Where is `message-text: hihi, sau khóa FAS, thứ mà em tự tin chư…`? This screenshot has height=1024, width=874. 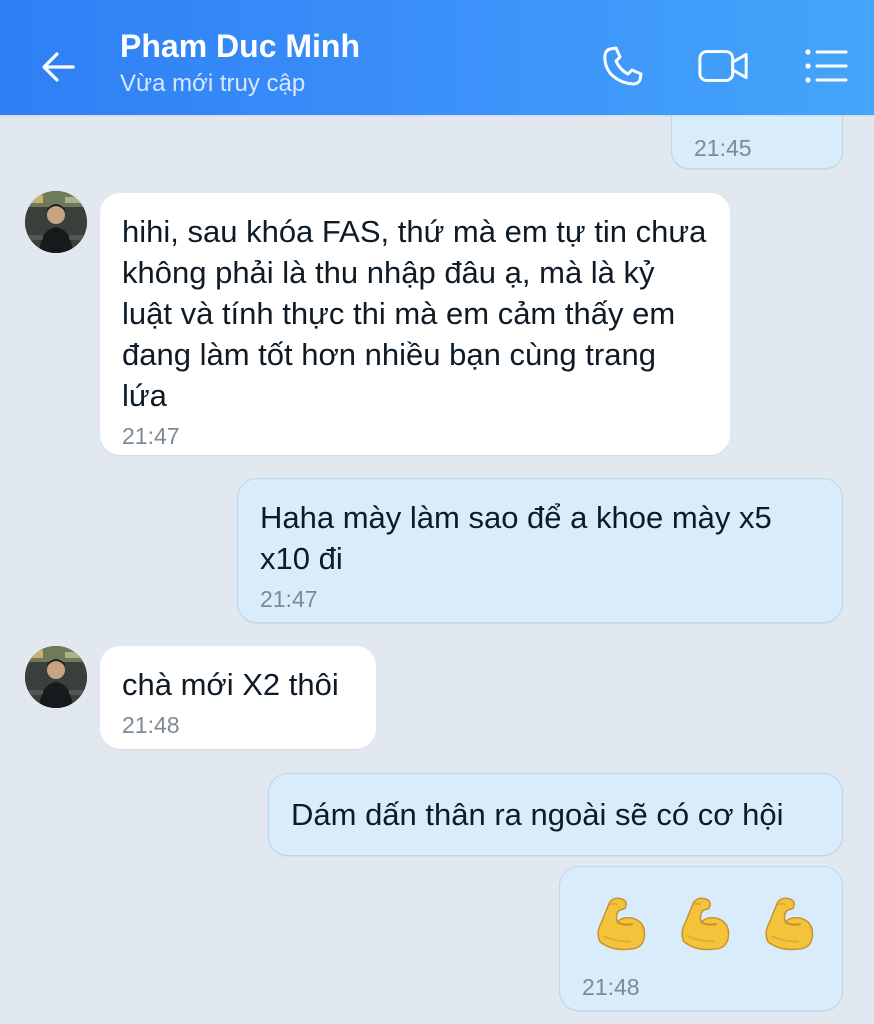
message-text: hihi, sau khóa FAS, thứ mà em tự tin chư… is located at coordinates (418, 313).